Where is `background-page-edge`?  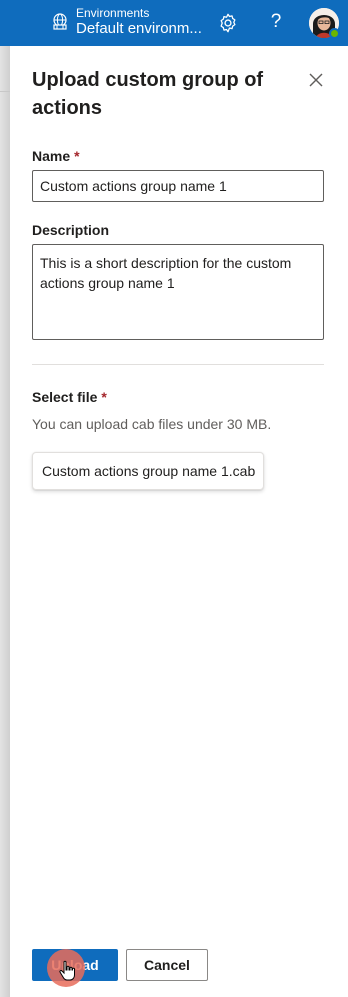 background-page-edge is located at coordinates (5, 521).